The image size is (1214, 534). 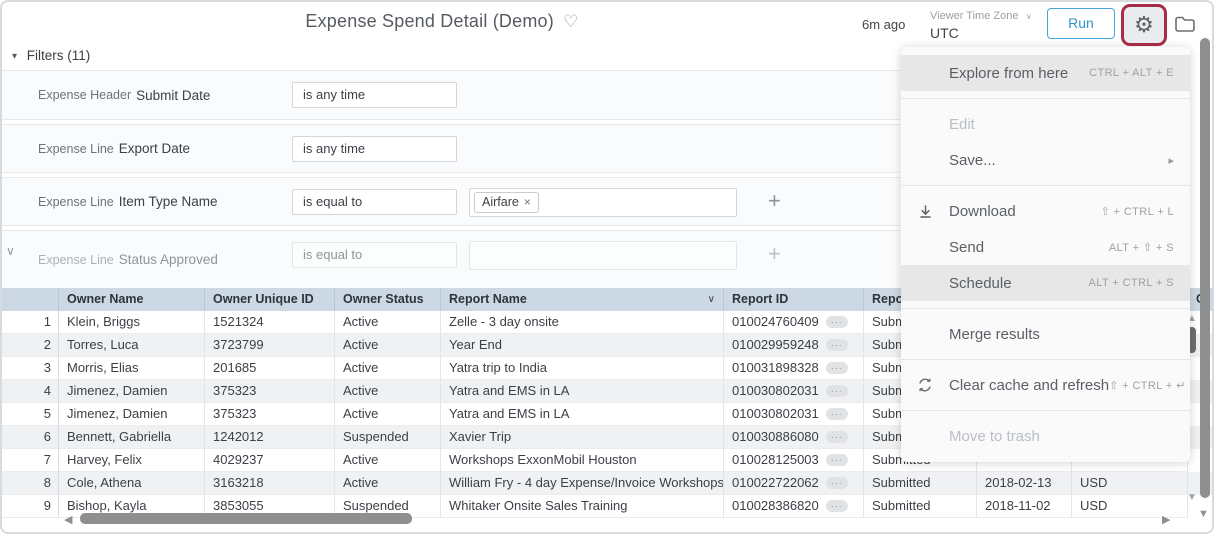 What do you see at coordinates (132, 368) in the screenshot?
I see `table-cell: Morris, Elias` at bounding box center [132, 368].